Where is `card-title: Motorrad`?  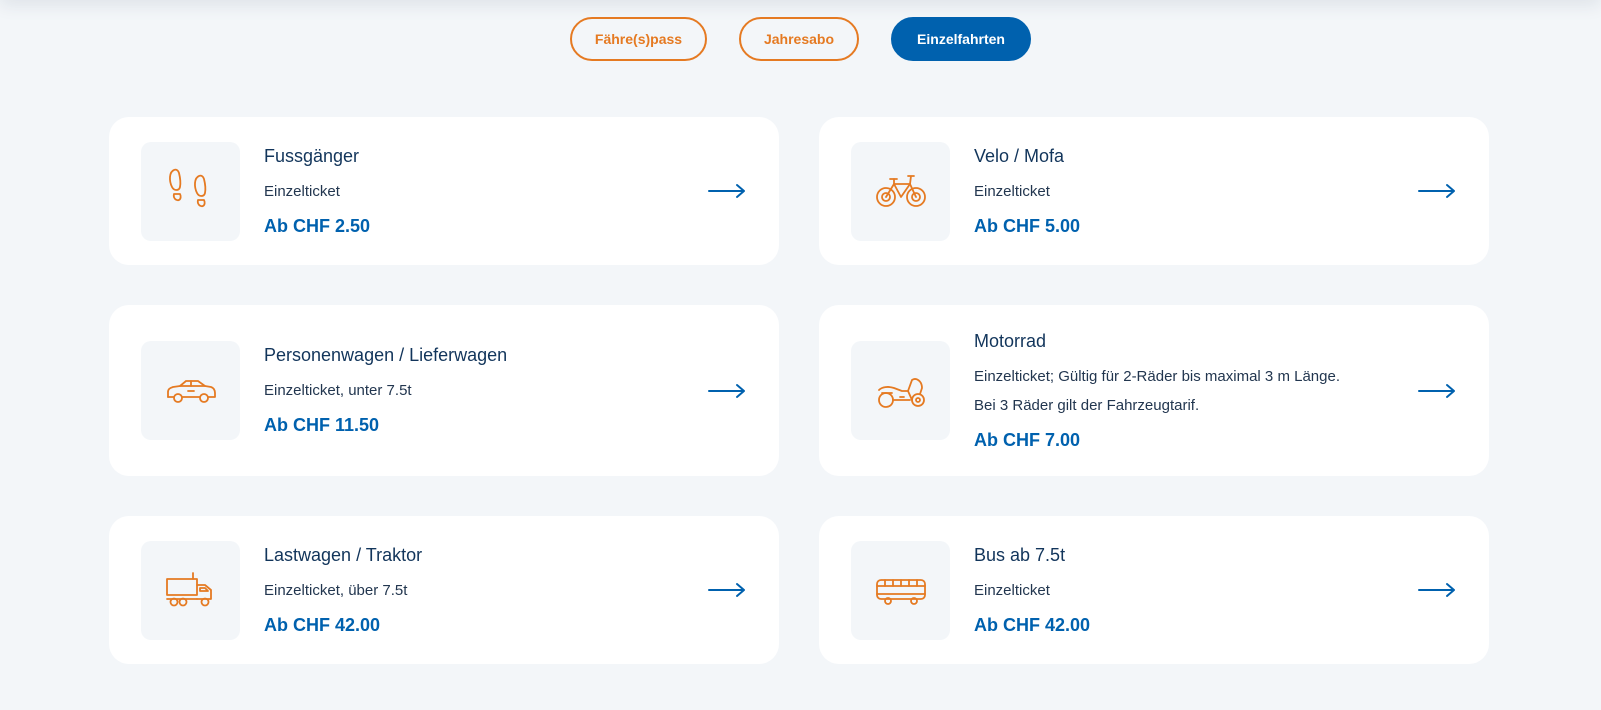
card-title: Motorrad is located at coordinates (1010, 340).